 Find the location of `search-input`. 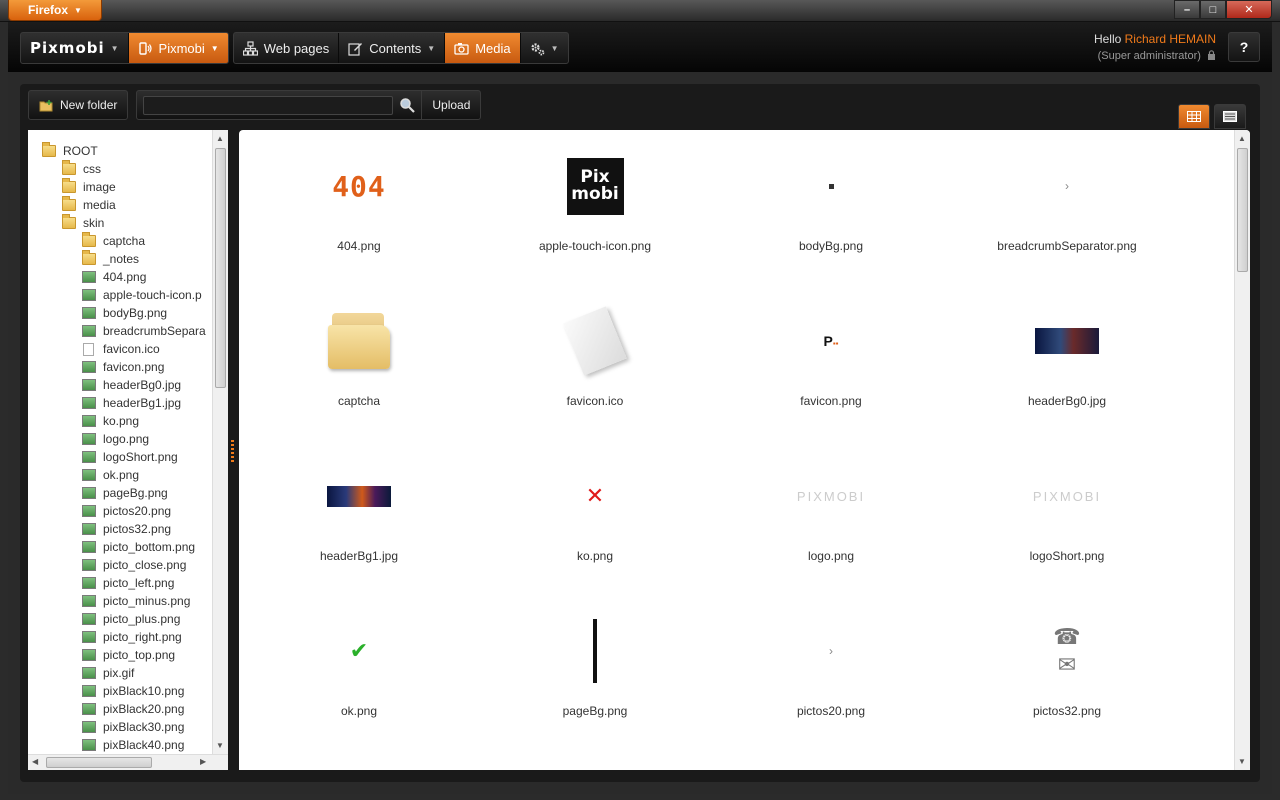

search-input is located at coordinates (268, 105).